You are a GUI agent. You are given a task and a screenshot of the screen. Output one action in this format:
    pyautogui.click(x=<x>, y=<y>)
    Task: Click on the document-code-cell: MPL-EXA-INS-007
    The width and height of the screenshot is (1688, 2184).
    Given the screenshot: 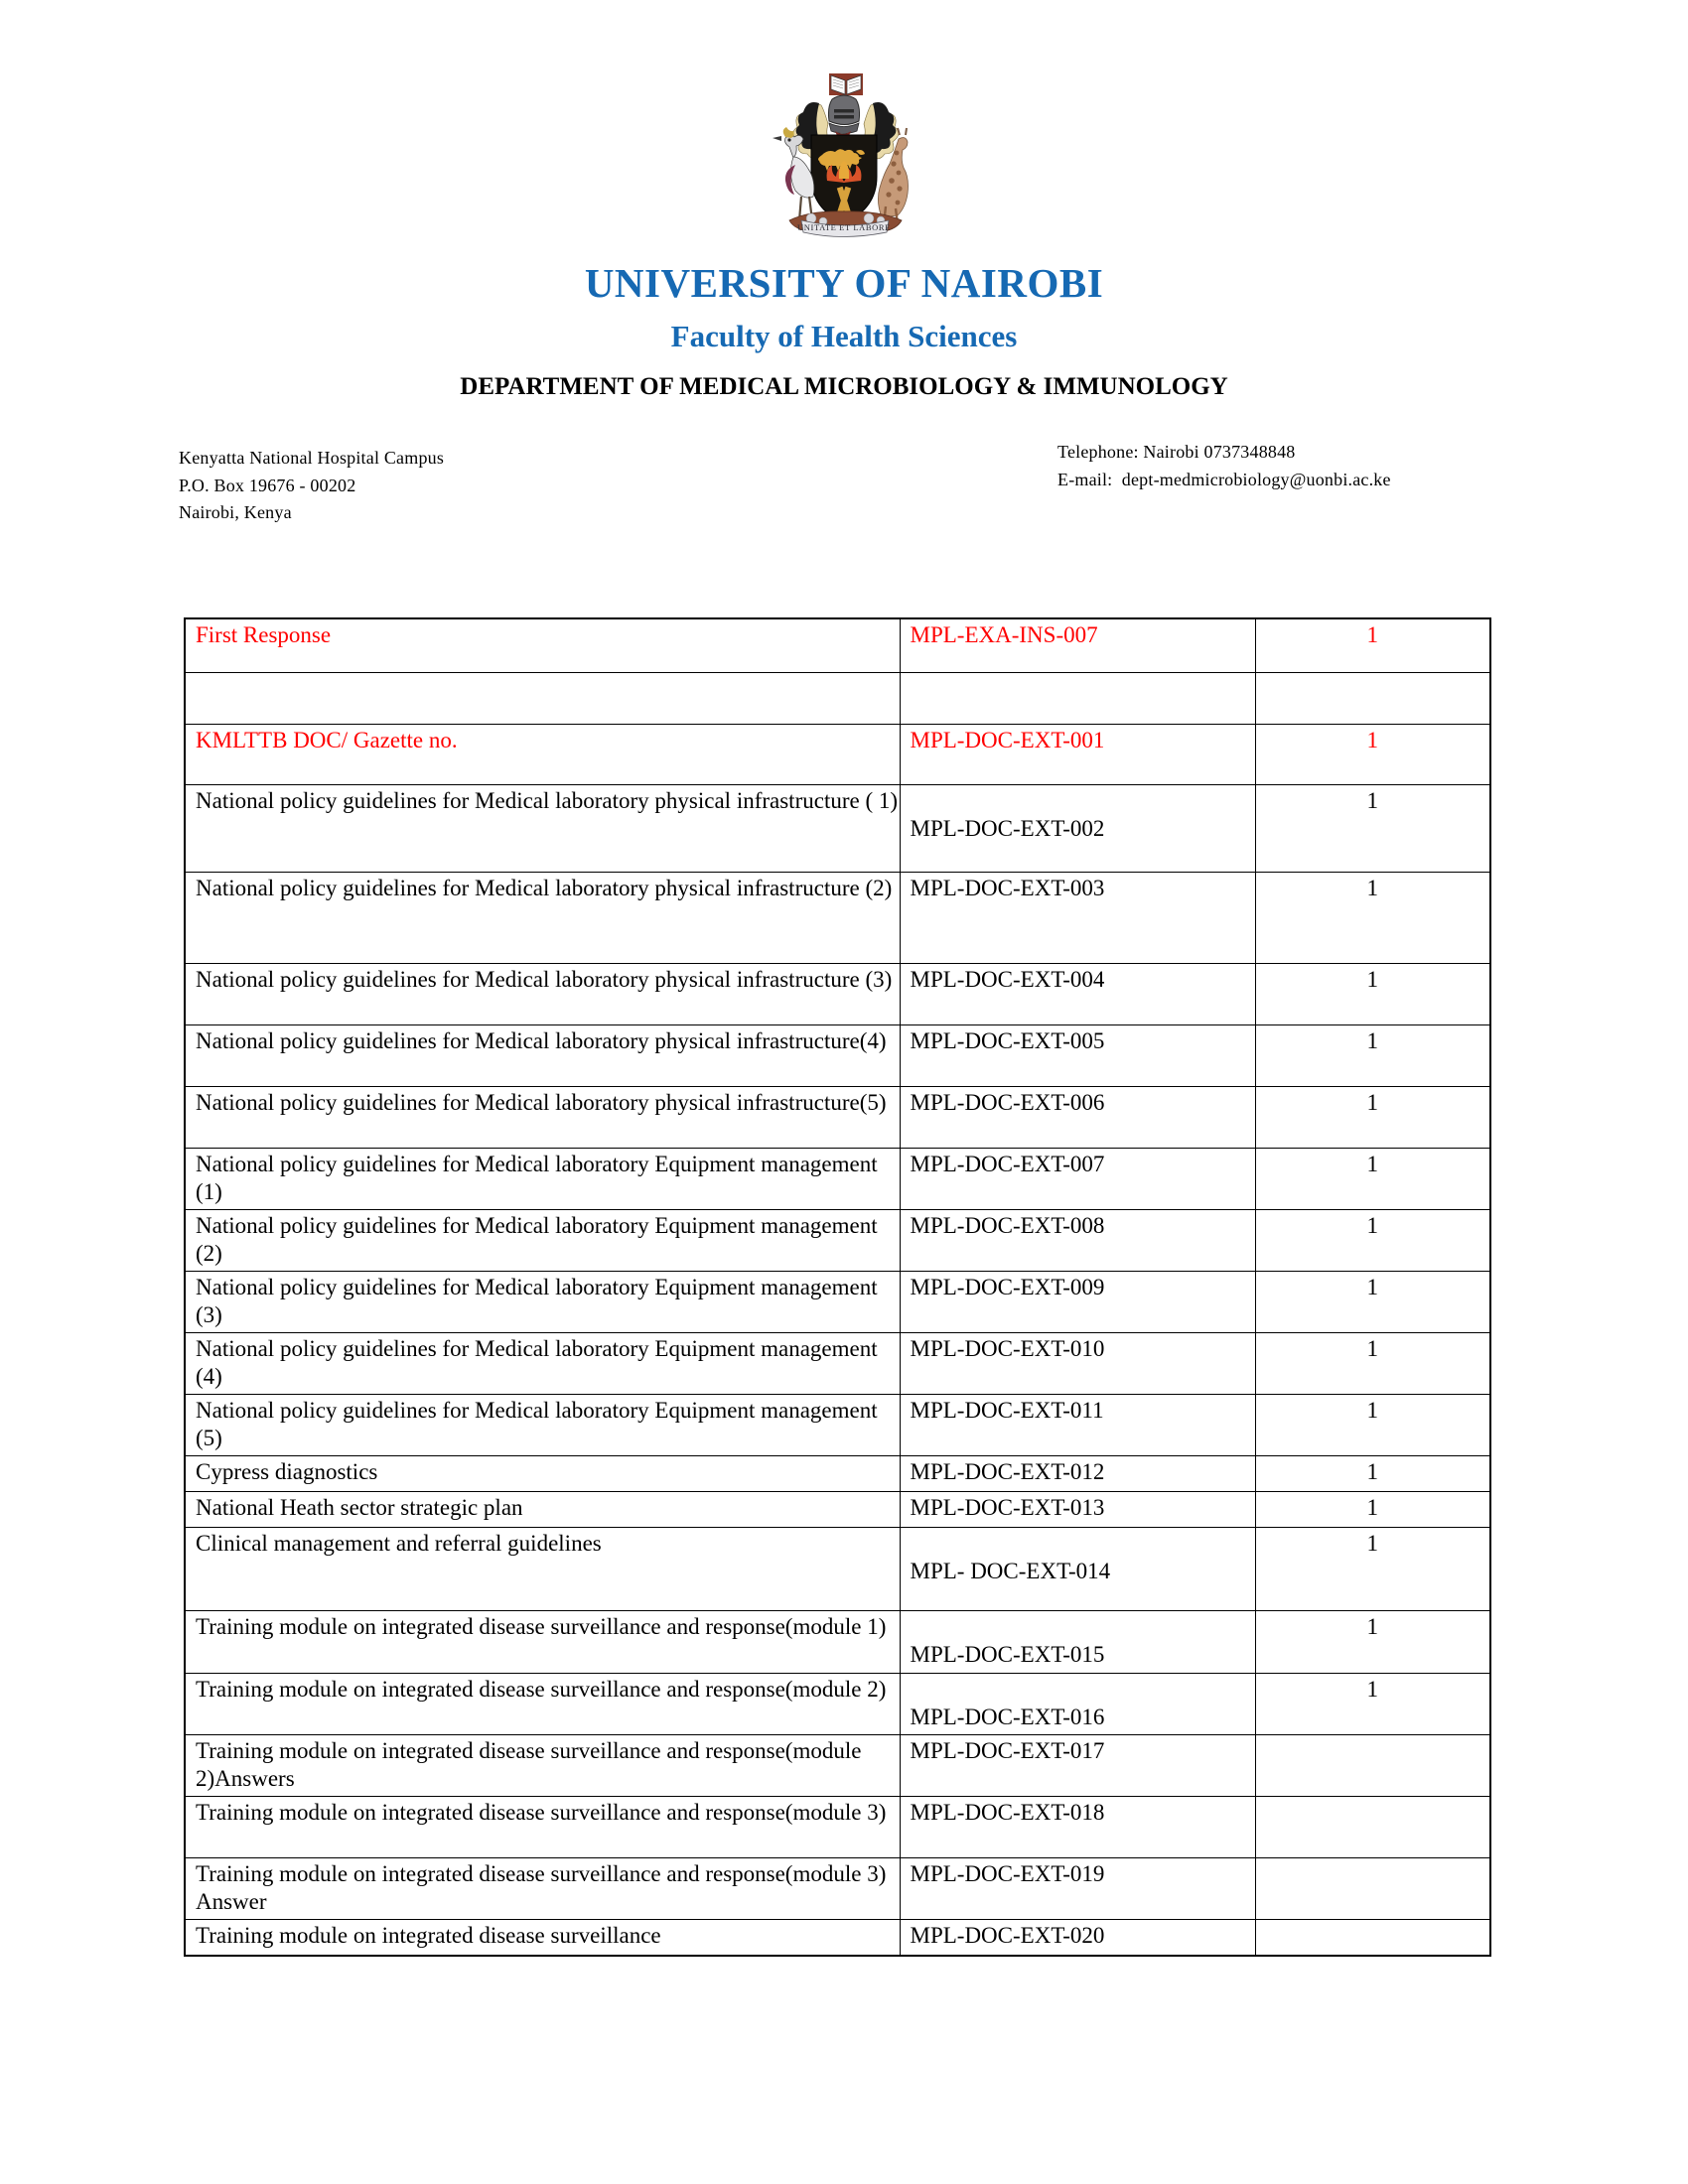 What is the action you would take?
    pyautogui.click(x=1077, y=645)
    